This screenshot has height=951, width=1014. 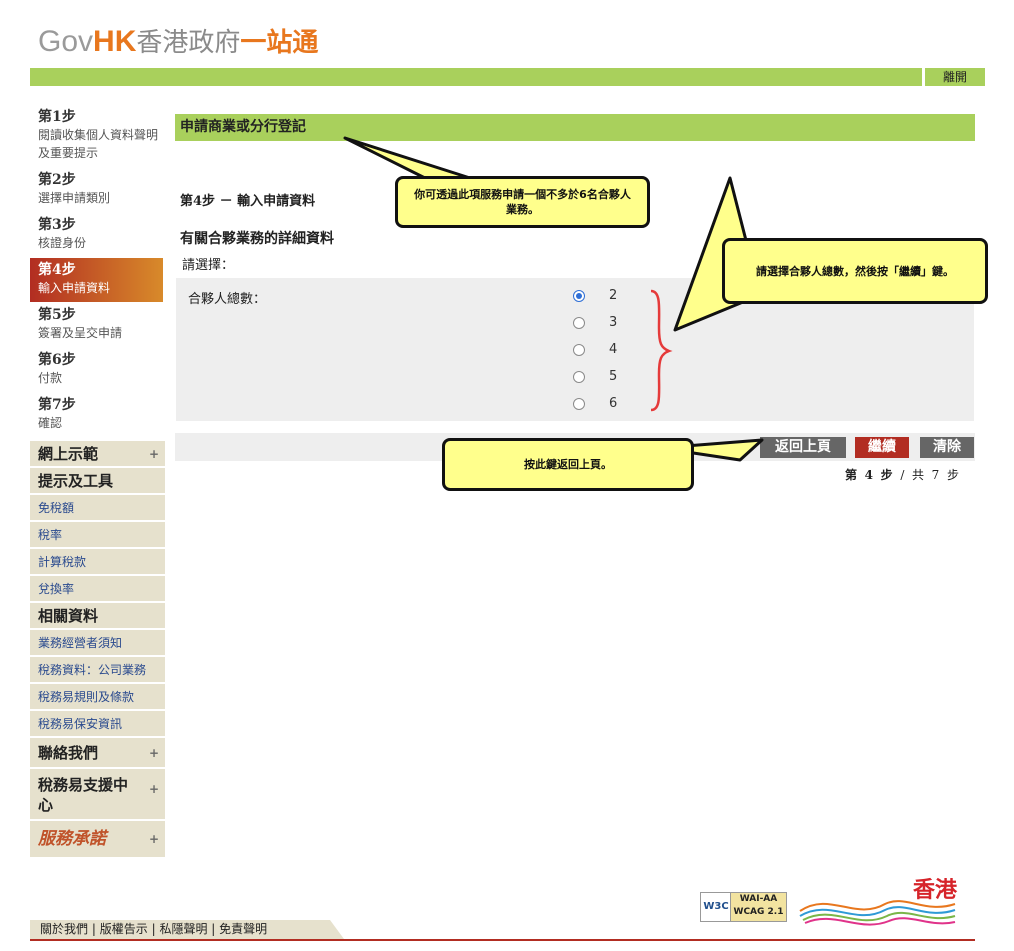 I want to click on step-2: 第2步 選擇申請類別, so click(x=96, y=189).